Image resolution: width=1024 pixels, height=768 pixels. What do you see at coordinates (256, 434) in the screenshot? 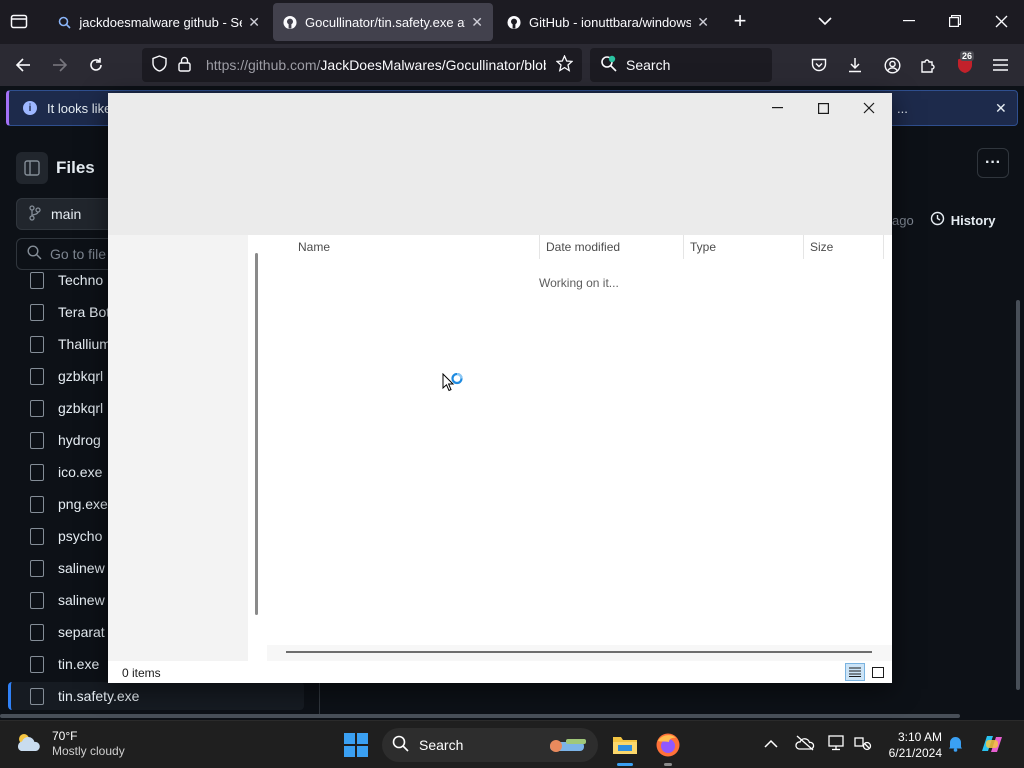
I see `navigation-pane-scrollbar` at bounding box center [256, 434].